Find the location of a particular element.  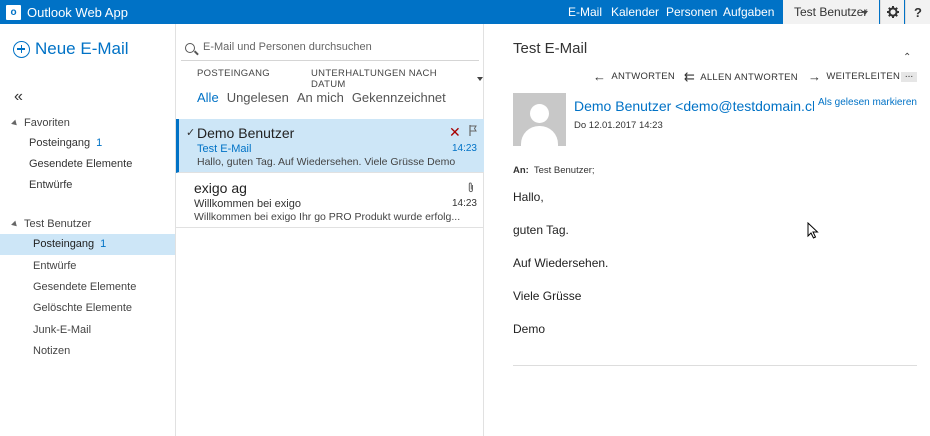

filter-flagged: Gekennzeichnet is located at coordinates (399, 97).